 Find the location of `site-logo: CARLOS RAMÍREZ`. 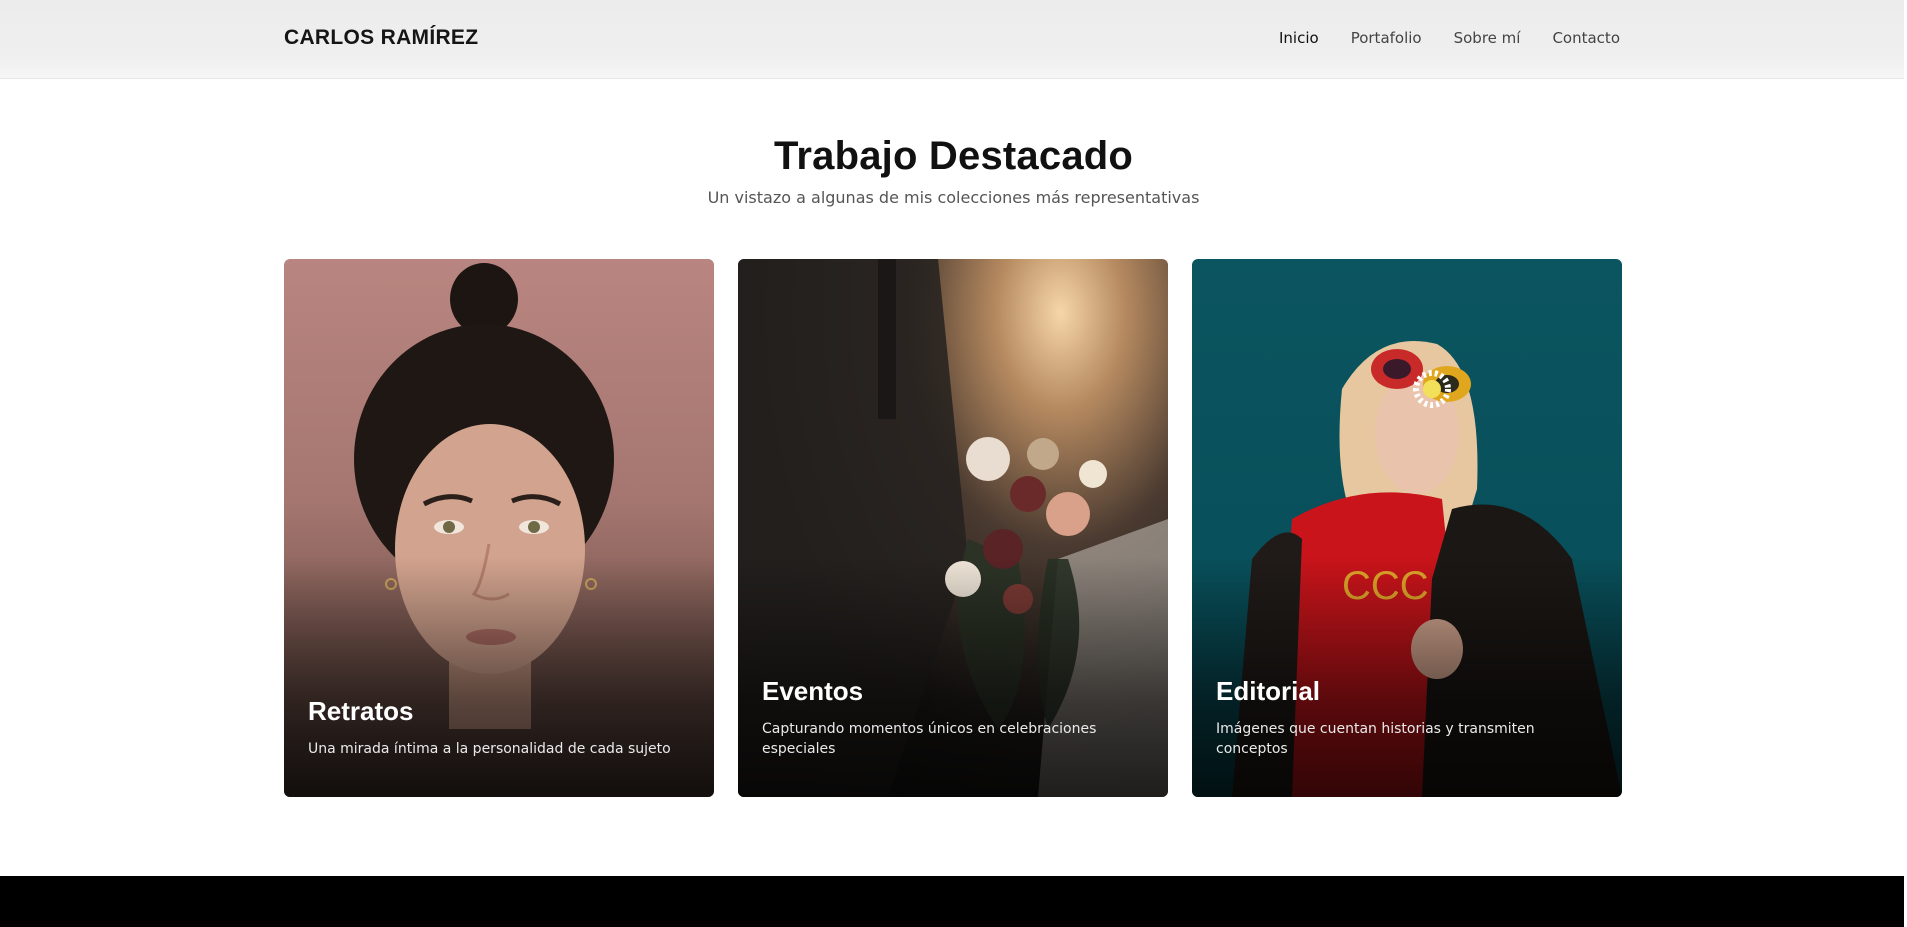

site-logo: CARLOS RAMÍREZ is located at coordinates (381, 38).